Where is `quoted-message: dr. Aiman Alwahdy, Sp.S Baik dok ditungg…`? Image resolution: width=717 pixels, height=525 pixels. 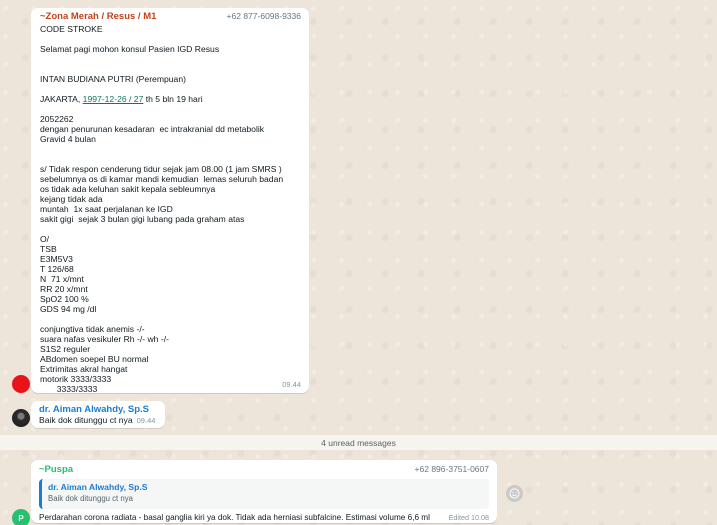 quoted-message: dr. Aiman Alwahdy, Sp.S Baik dok ditungg… is located at coordinates (264, 494).